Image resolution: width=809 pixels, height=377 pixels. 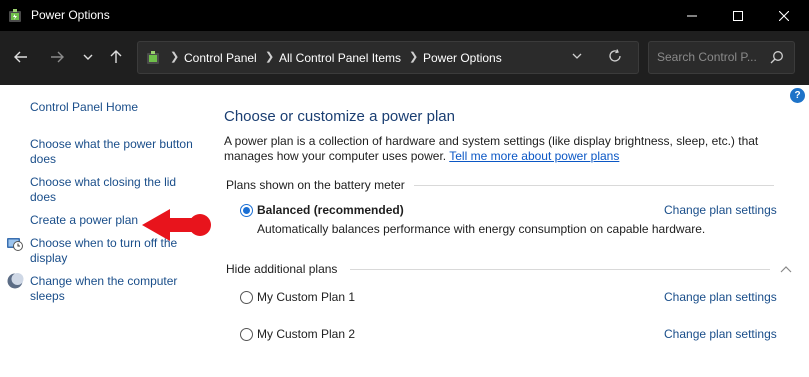 I want to click on refresh-icon, so click(x=615, y=58).